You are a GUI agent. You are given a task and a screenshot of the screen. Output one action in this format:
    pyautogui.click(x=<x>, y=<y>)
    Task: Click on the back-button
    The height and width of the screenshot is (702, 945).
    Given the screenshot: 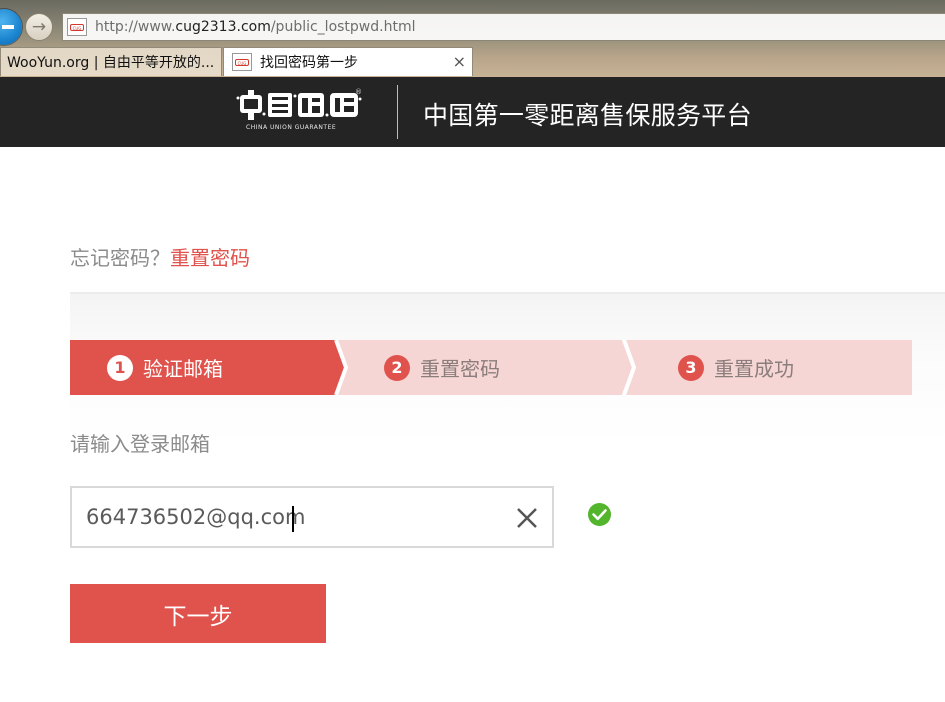 What is the action you would take?
    pyautogui.click(x=11, y=27)
    